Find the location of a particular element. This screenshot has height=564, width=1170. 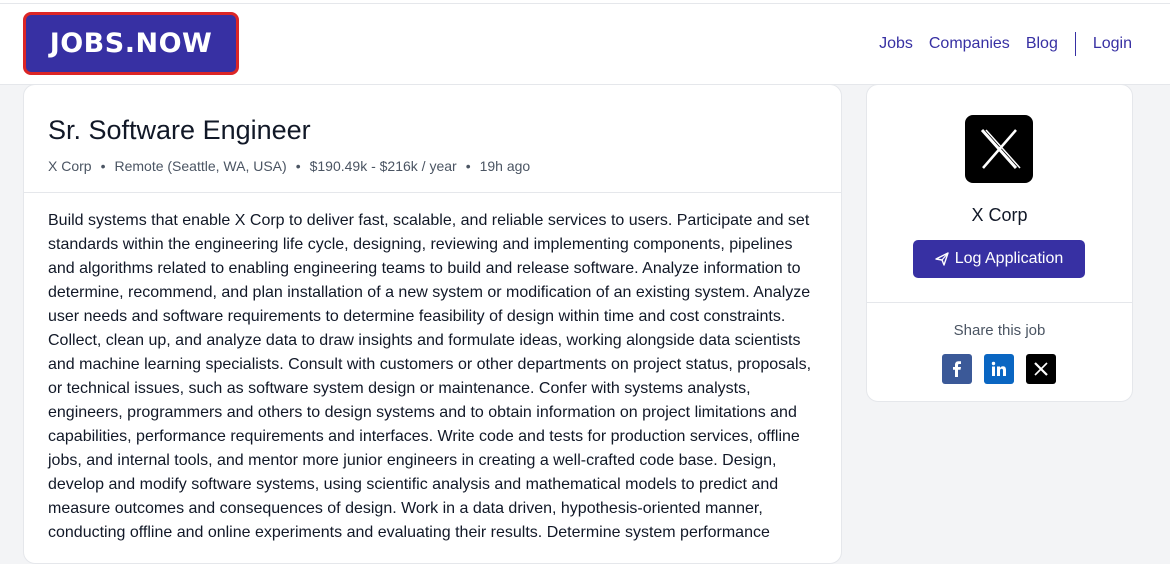

nav-blog-link: Blog is located at coordinates (1042, 44).